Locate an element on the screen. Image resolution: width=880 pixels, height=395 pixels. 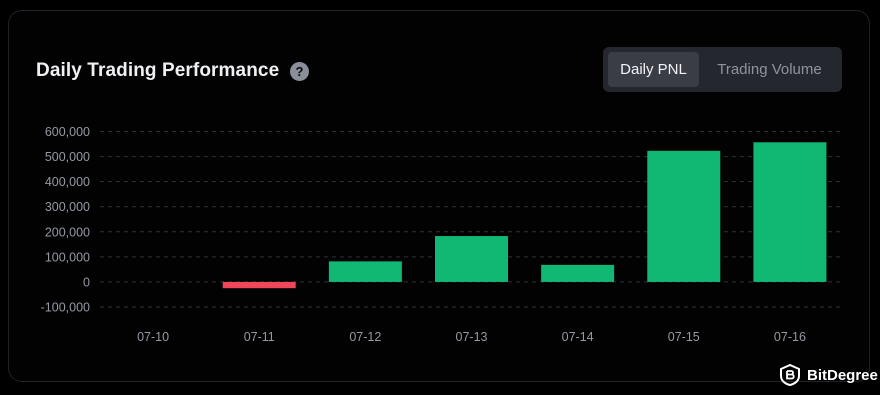
x-tick-label: 07-10 is located at coordinates (153, 337).